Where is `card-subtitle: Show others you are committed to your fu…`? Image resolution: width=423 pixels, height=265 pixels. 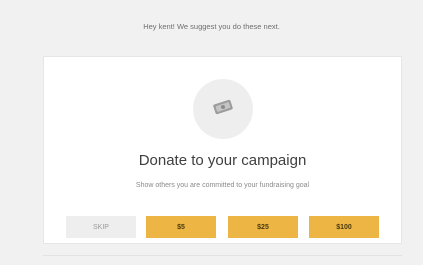 card-subtitle: Show others you are committed to your fu… is located at coordinates (222, 185).